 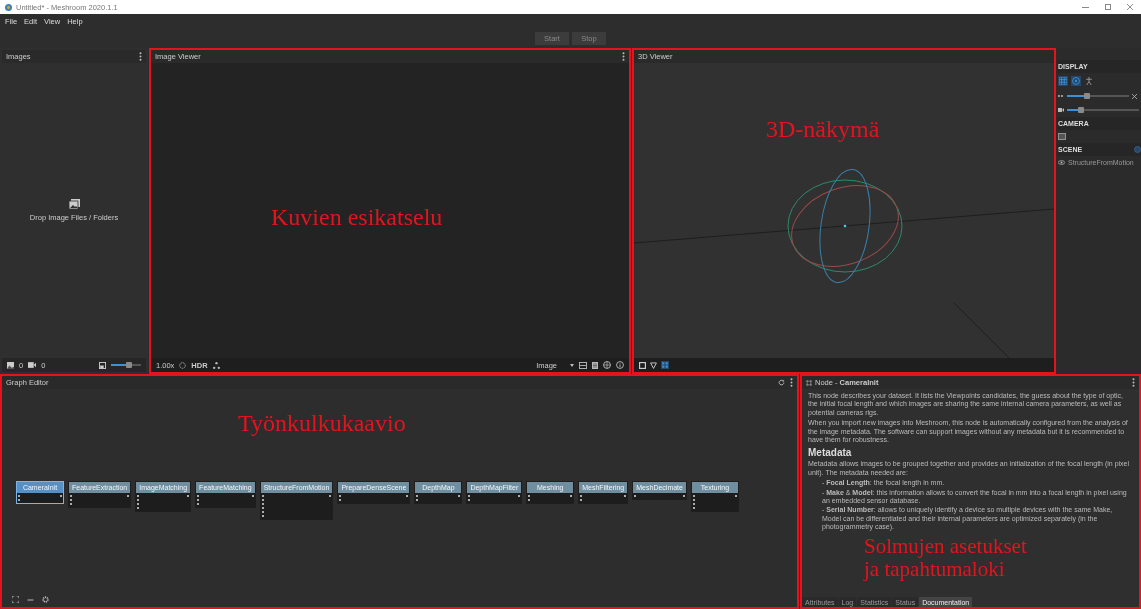 I want to click on camera-frame-icon, so click(x=1062, y=136).